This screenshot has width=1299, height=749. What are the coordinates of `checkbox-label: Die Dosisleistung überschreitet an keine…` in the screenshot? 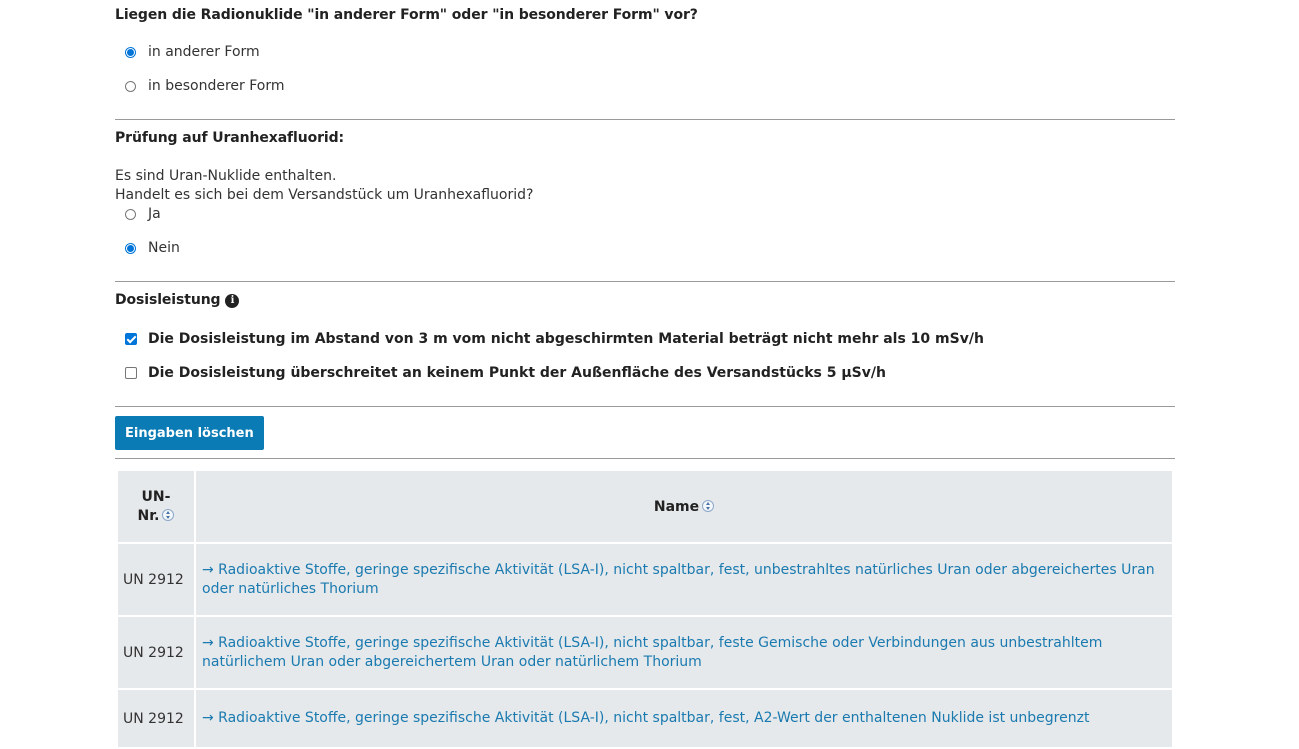 It's located at (517, 373).